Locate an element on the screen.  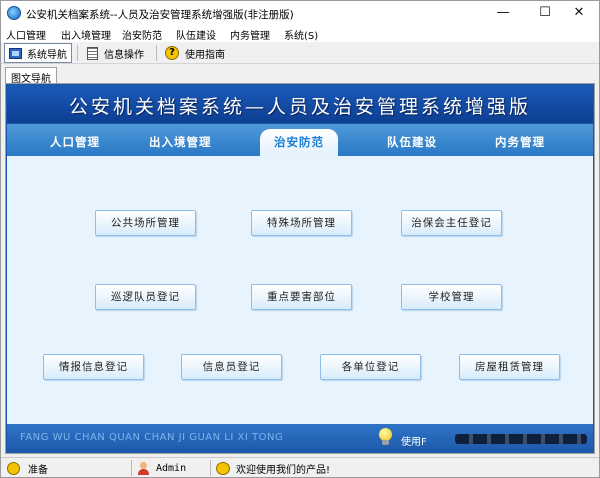
menu-population: 人口管理 is located at coordinates (26, 34).